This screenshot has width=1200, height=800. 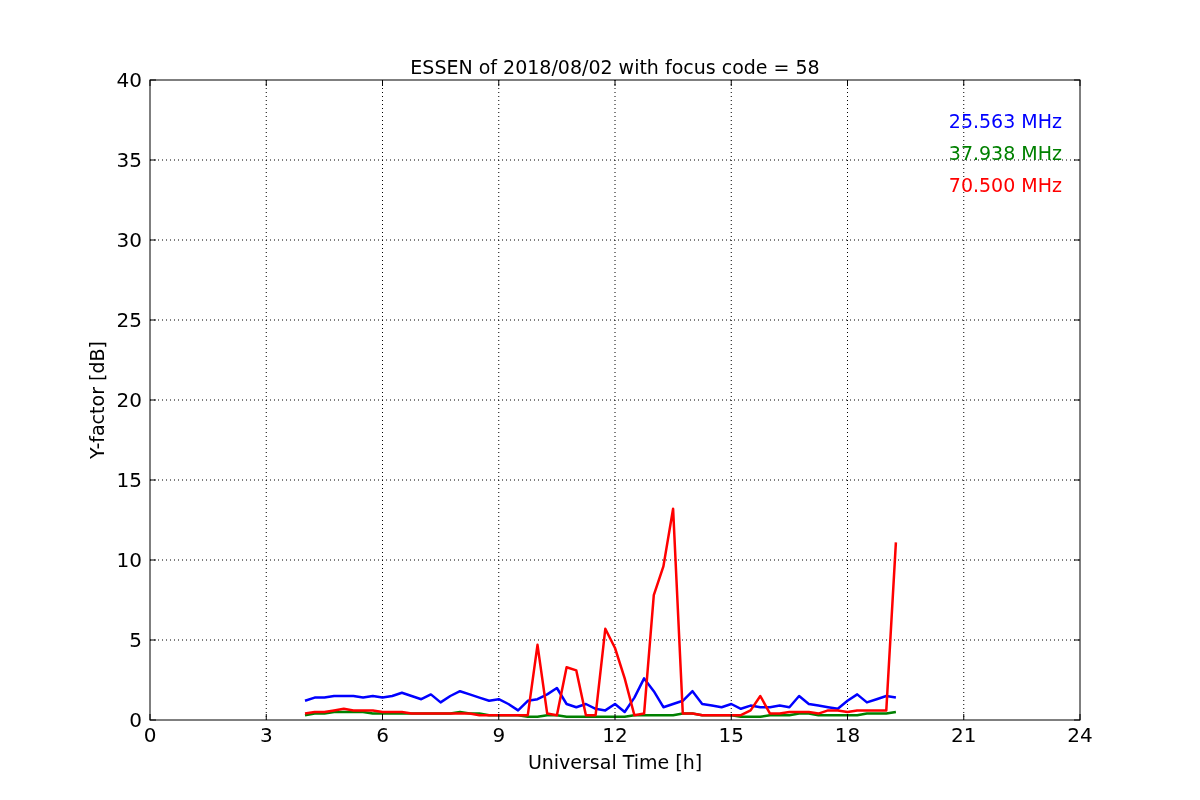 I want to click on tick-label: 18, so click(x=847, y=735).